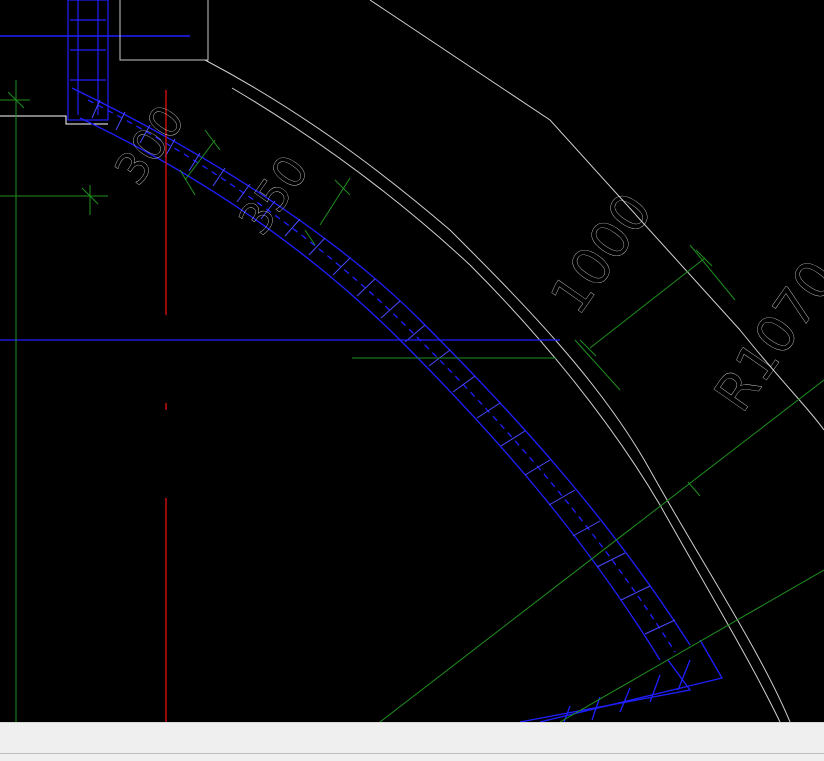 This screenshot has height=761, width=824. Describe the element at coordinates (274, 195) in the screenshot. I see `dimension-350: 350` at that location.